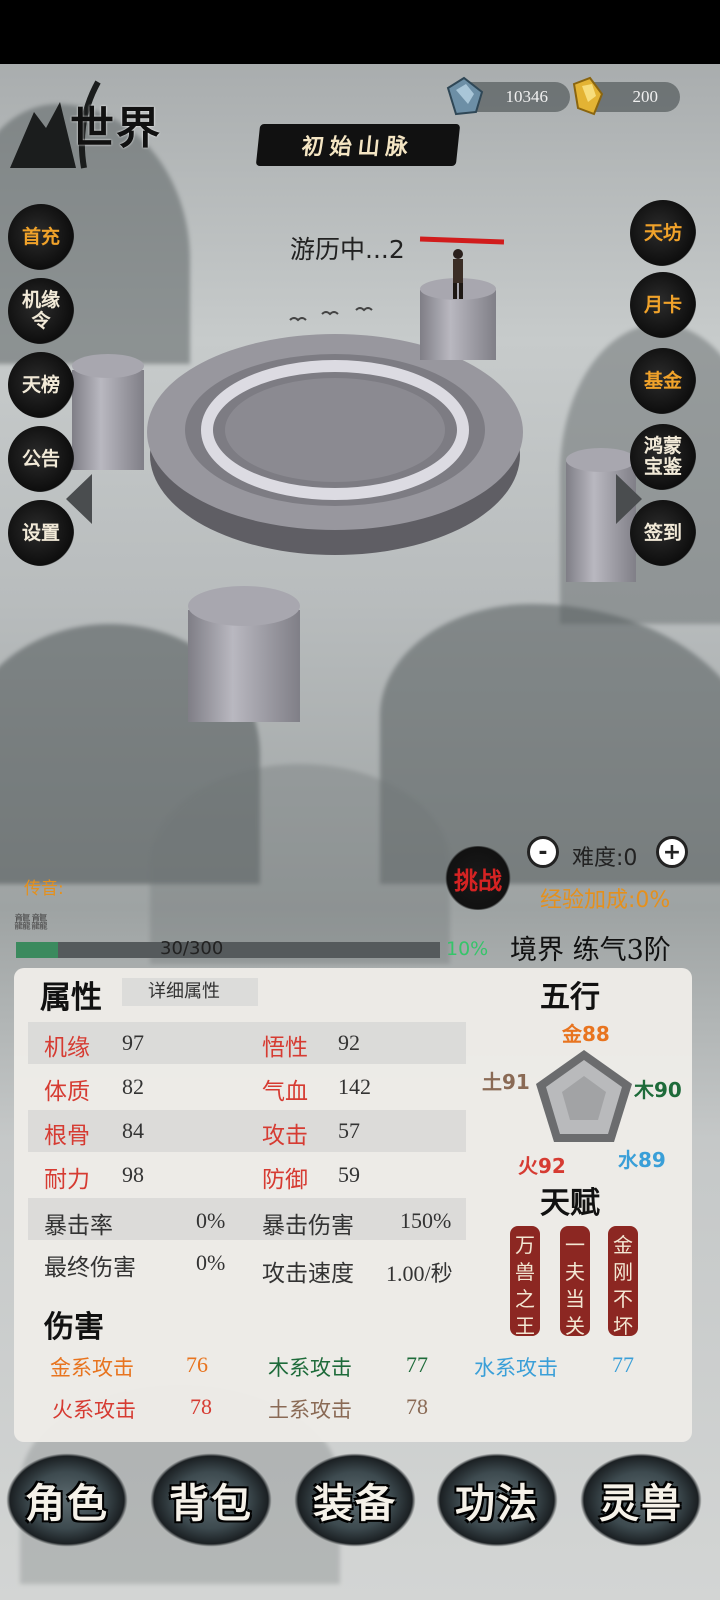 The height and width of the screenshot is (1600, 720). I want to click on earth-attack-value: 78, so click(417, 1406).